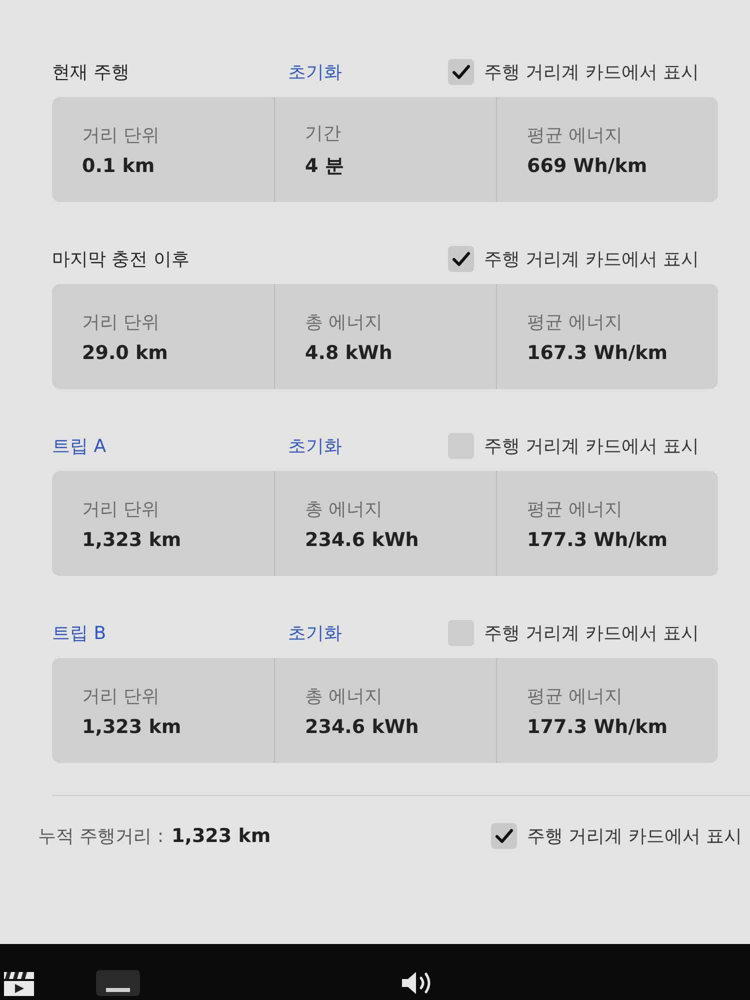 This screenshot has height=1000, width=750. I want to click on clapperboard-icon, so click(19, 984).